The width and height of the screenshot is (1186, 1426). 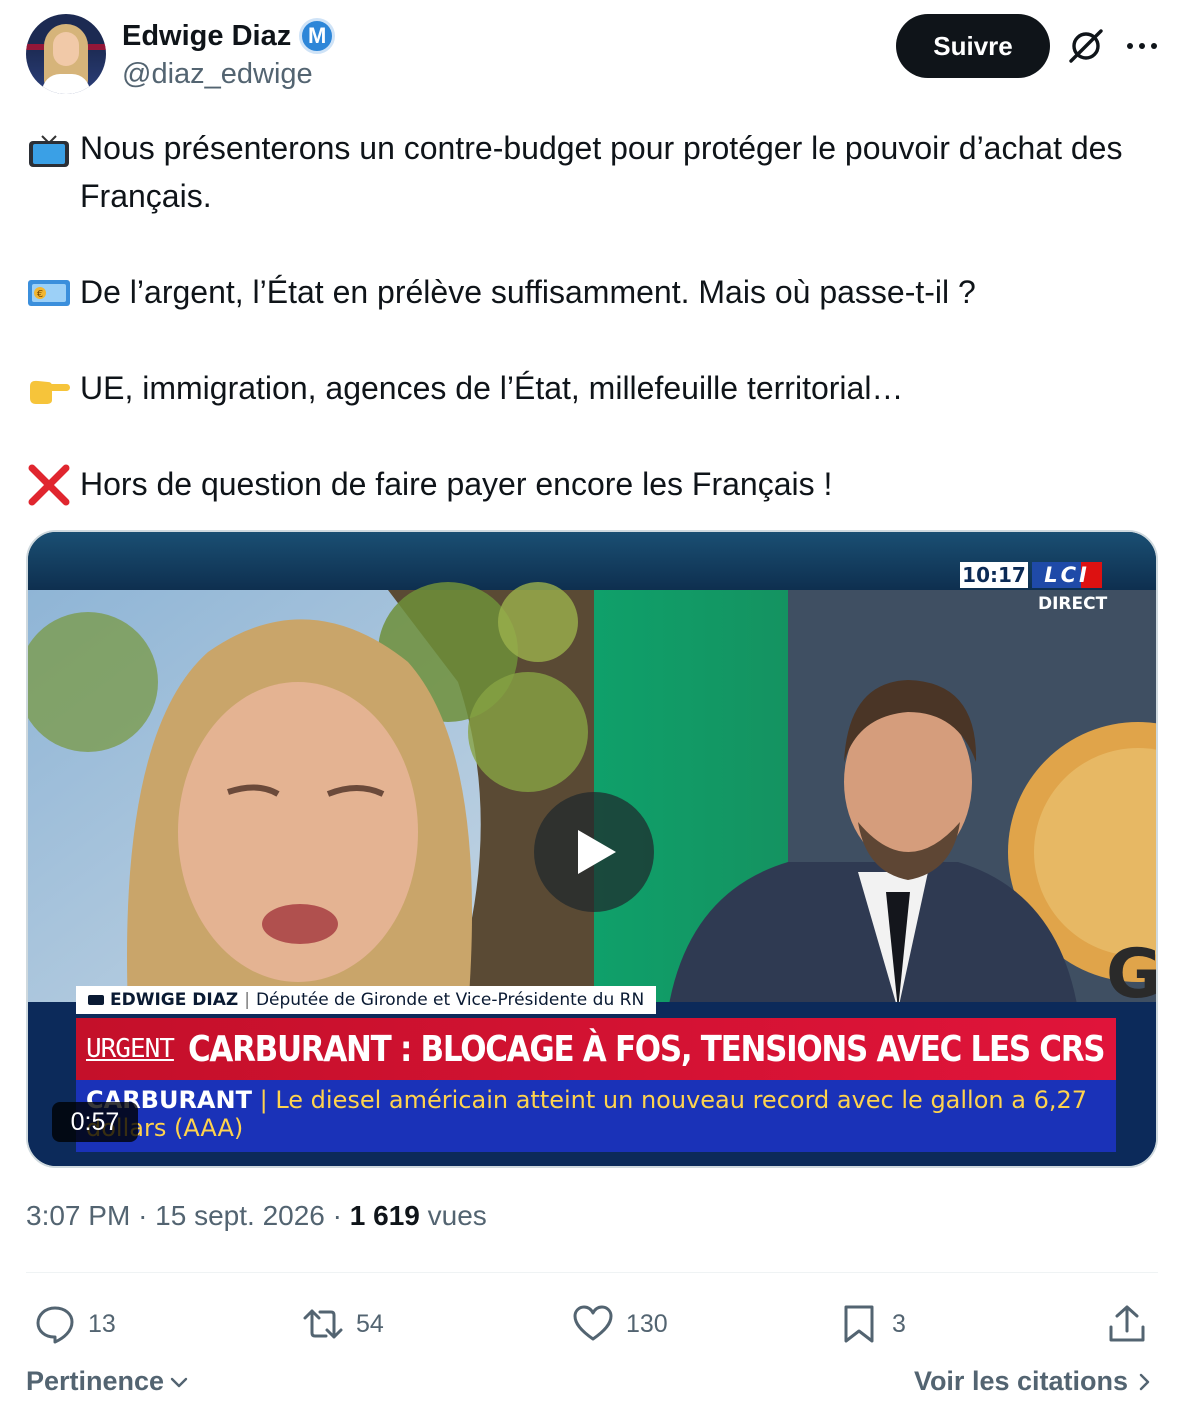 What do you see at coordinates (994, 575) in the screenshot?
I see `tv-clock: 10:17` at bounding box center [994, 575].